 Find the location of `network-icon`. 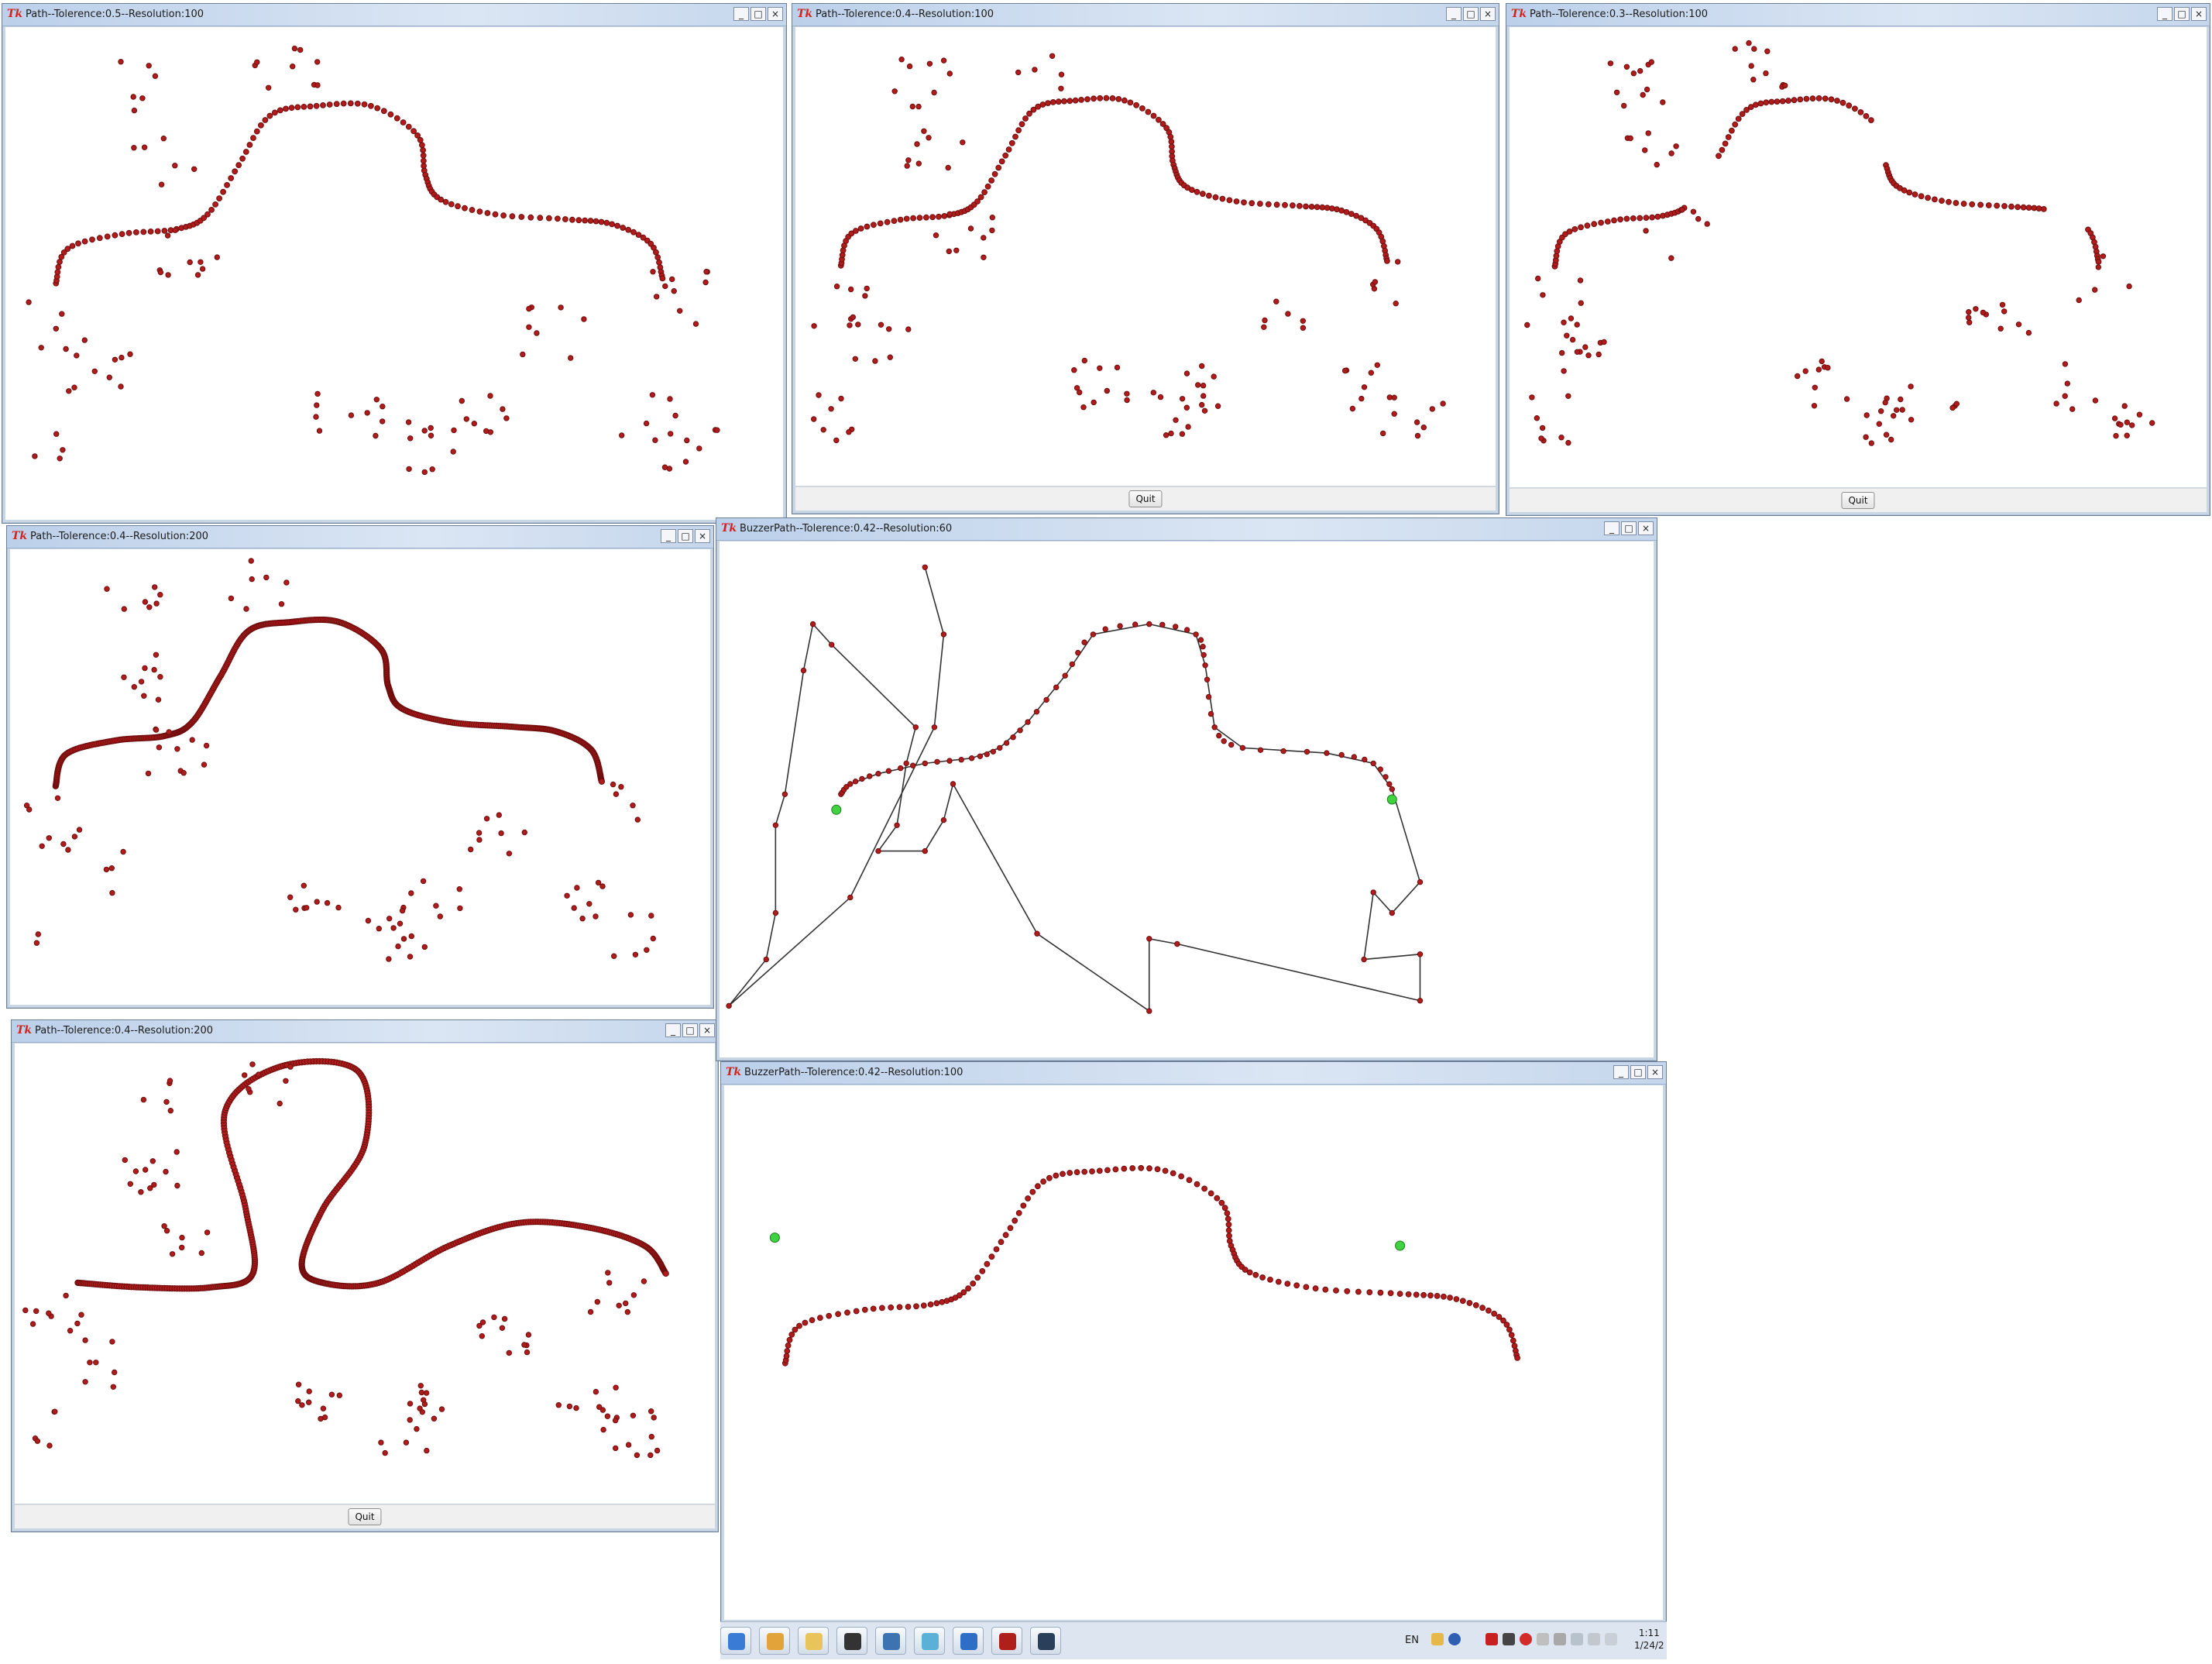

network-icon is located at coordinates (1577, 1639).